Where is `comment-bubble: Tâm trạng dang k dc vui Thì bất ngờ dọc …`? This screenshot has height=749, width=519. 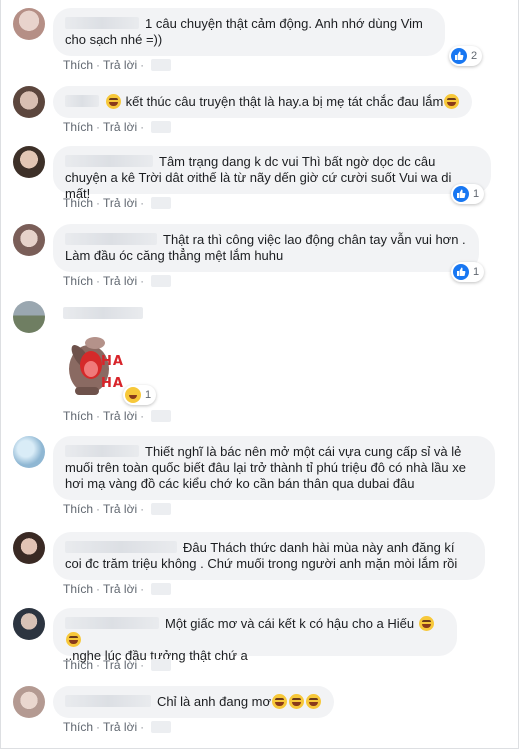
comment-bubble: Tâm trạng dang k dc vui Thì bất ngờ dọc … is located at coordinates (272, 173).